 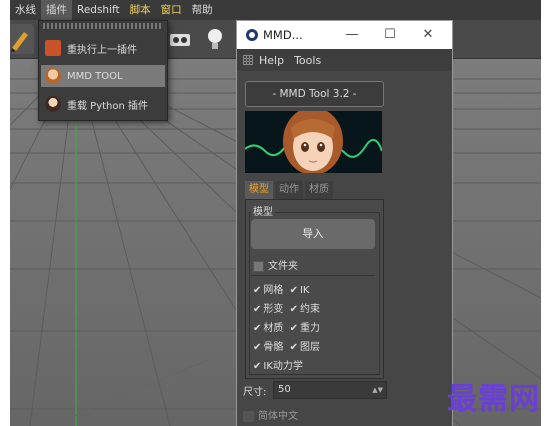 I want to click on character-banner-image, so click(x=313, y=142).